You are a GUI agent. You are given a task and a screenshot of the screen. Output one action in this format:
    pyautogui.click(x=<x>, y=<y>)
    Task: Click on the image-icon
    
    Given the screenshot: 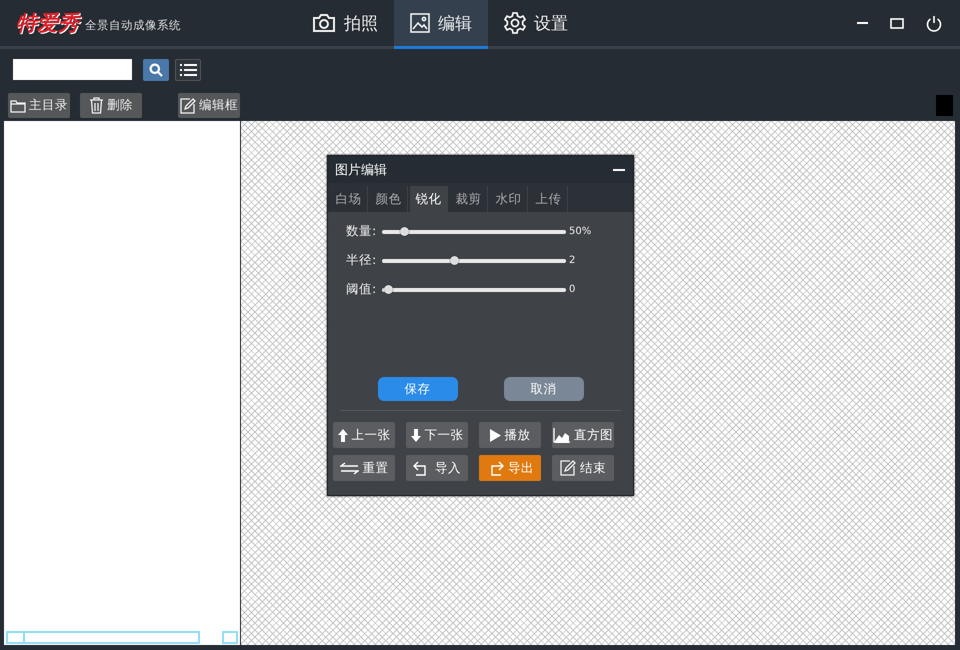 What is the action you would take?
    pyautogui.click(x=420, y=23)
    